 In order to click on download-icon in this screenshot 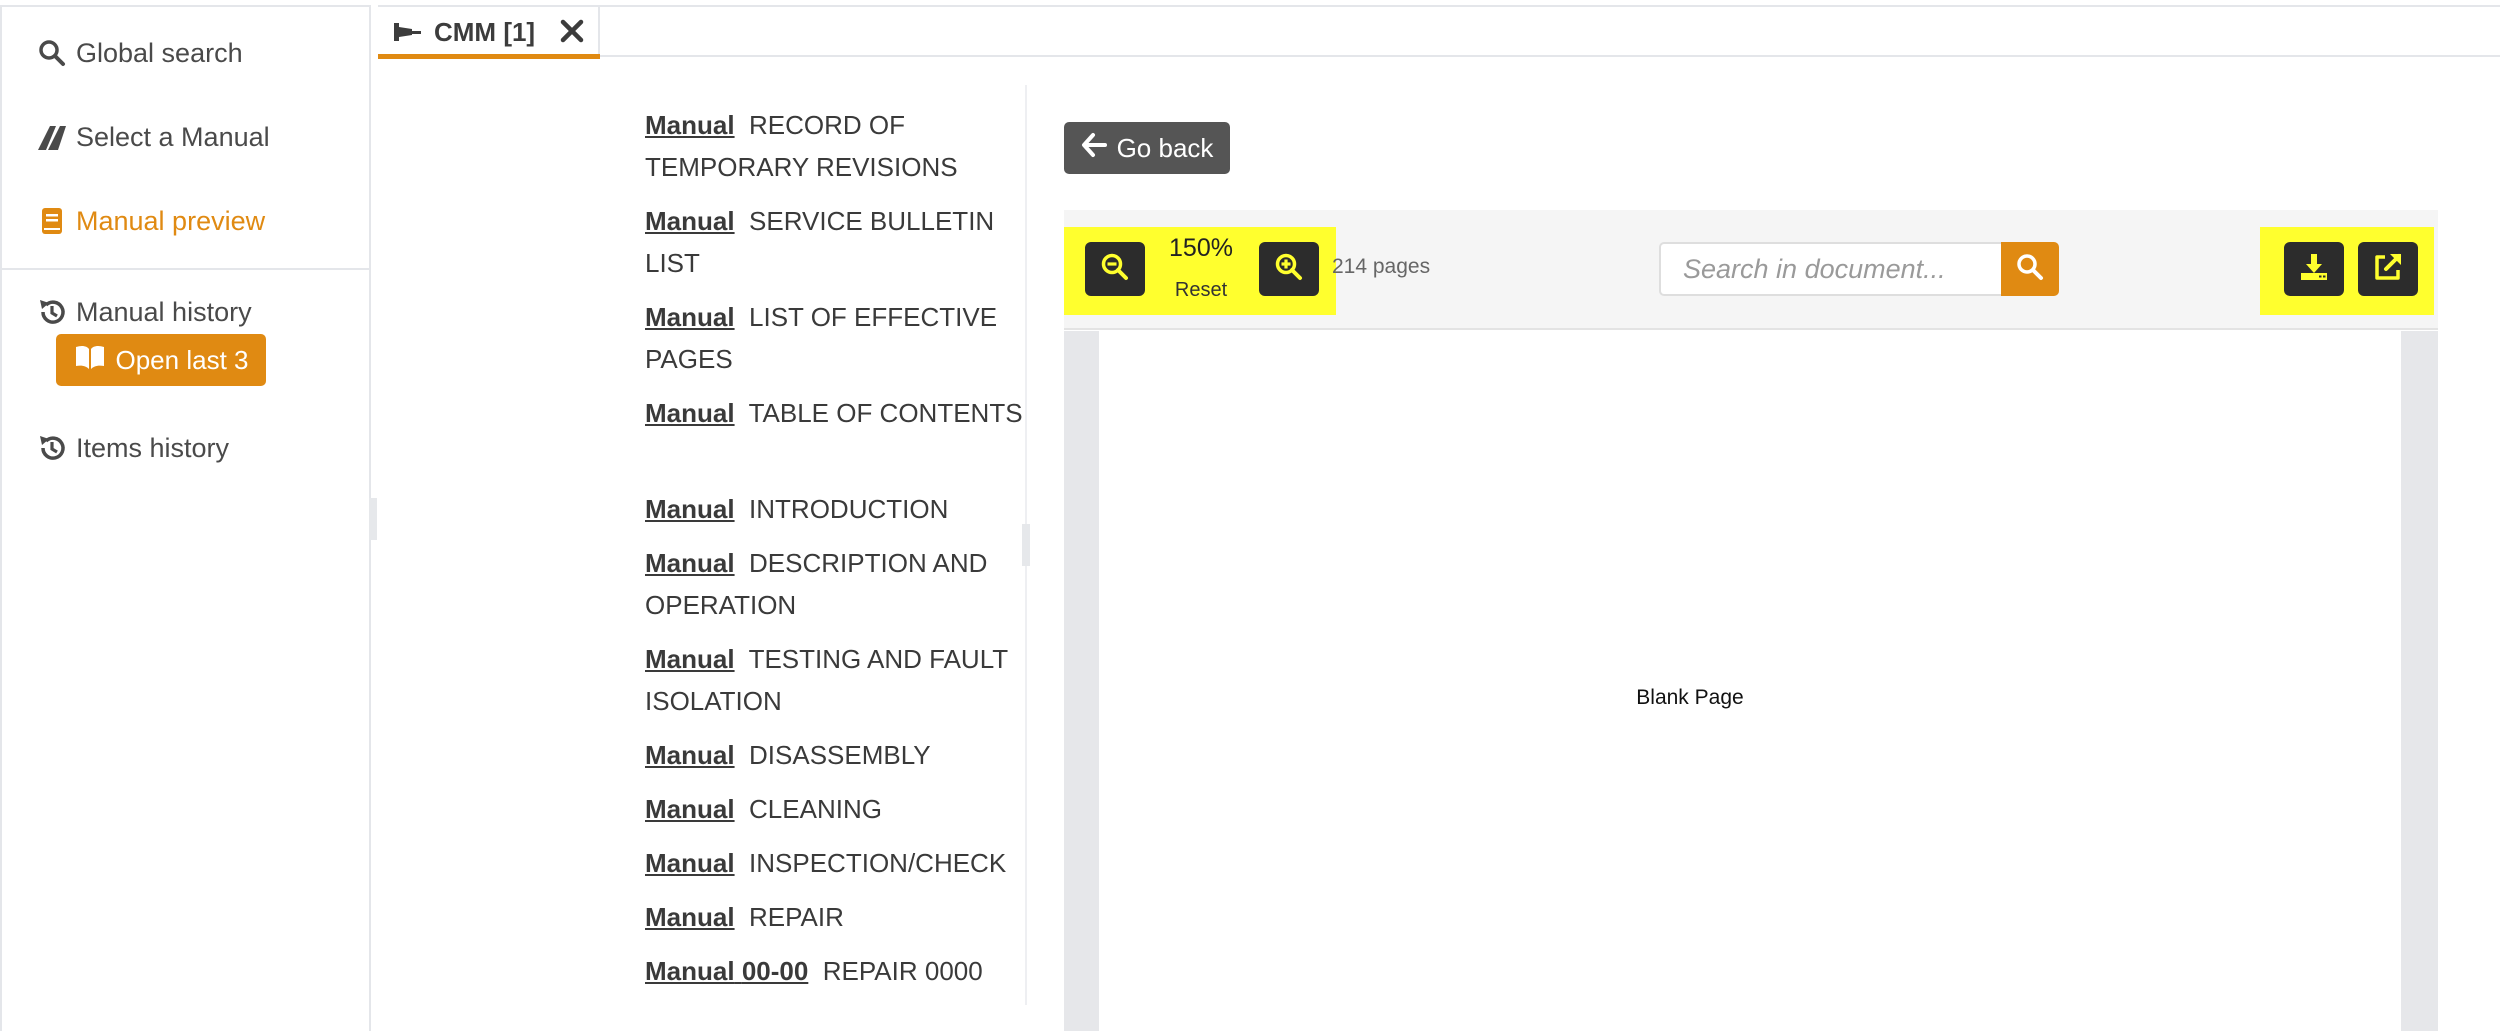, I will do `click(2314, 269)`.